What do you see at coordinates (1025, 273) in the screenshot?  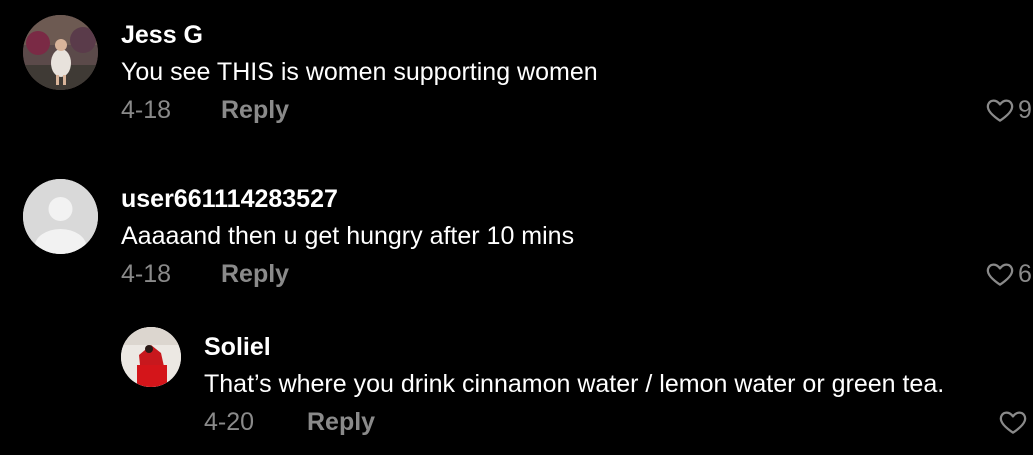 I see `like-count: 6` at bounding box center [1025, 273].